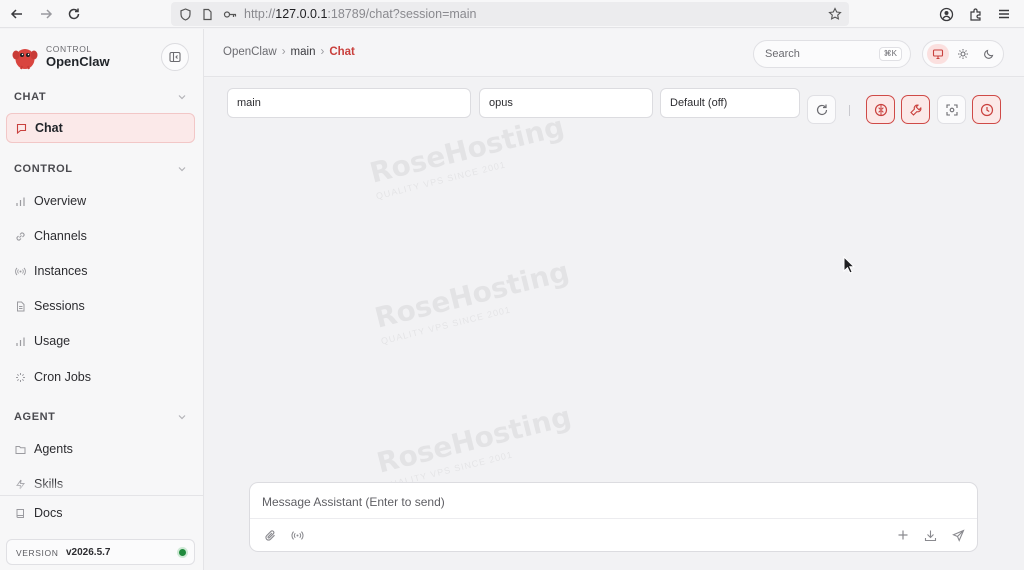  What do you see at coordinates (43, 169) in the screenshot?
I see `section-control-label: CONTROL` at bounding box center [43, 169].